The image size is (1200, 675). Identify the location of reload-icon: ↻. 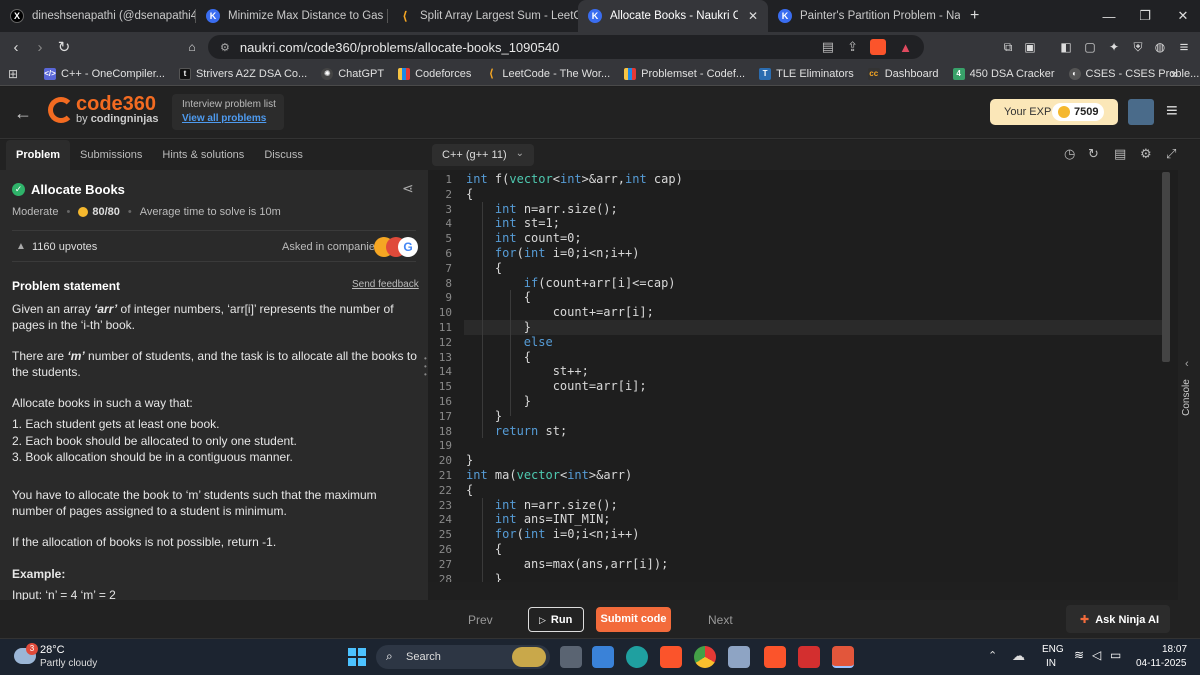
(64, 47).